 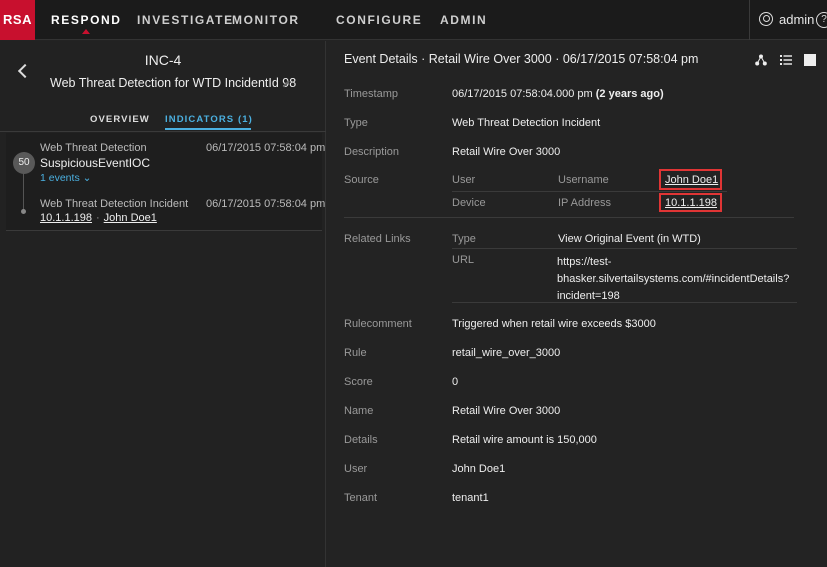 What do you see at coordinates (93, 148) in the screenshot?
I see `indicator-source: Web Threat Detection` at bounding box center [93, 148].